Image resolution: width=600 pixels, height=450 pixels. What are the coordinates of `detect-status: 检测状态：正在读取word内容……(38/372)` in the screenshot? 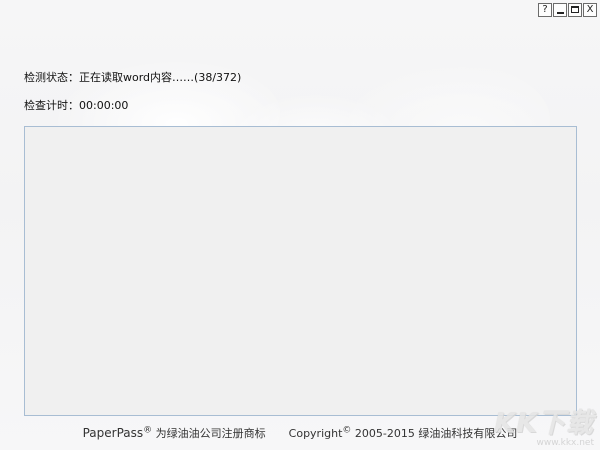 It's located at (132, 77).